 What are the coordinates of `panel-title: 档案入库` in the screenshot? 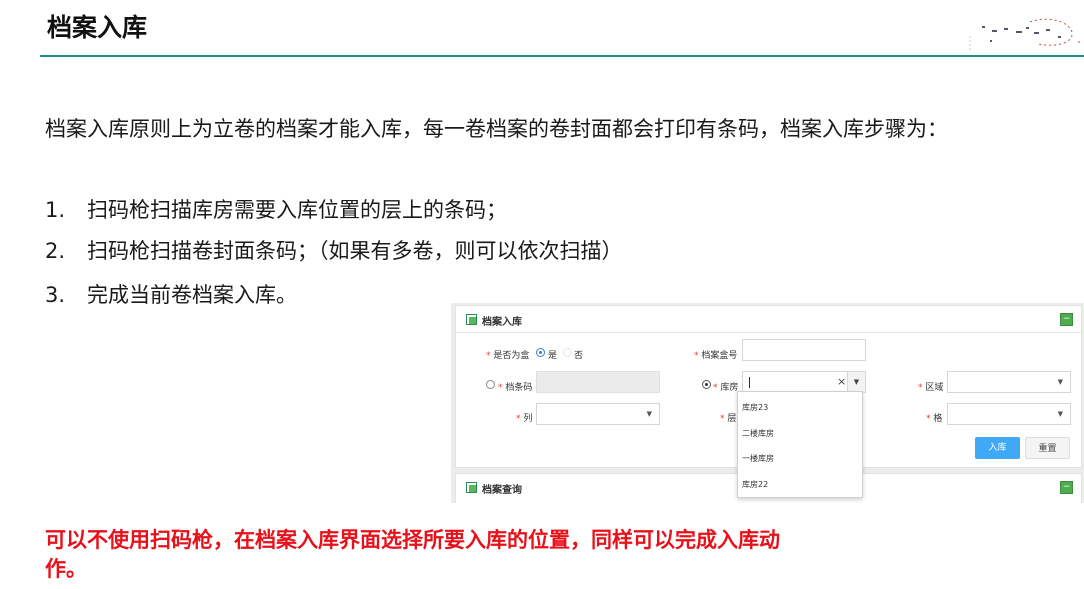 It's located at (502, 322).